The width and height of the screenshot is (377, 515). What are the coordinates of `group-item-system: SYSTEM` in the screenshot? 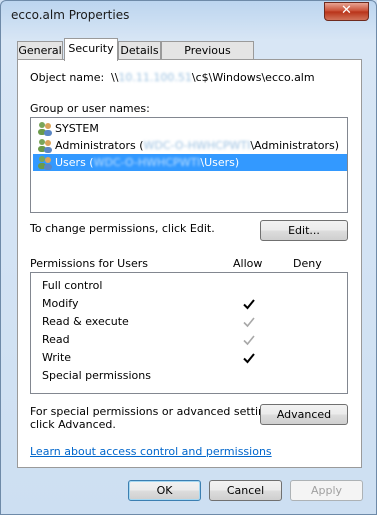 It's located at (190, 128).